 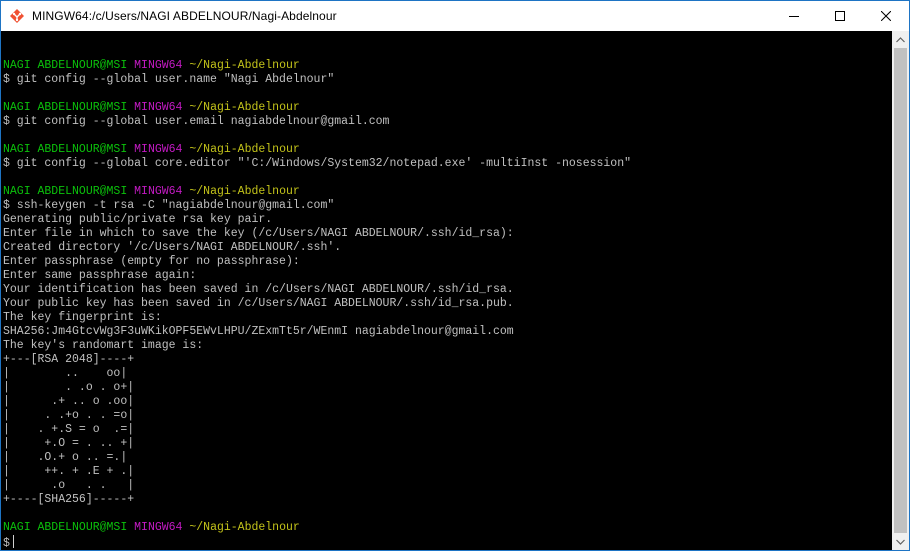 What do you see at coordinates (69, 415) in the screenshot?
I see `terminal-output-line: | . .+o . . =o|` at bounding box center [69, 415].